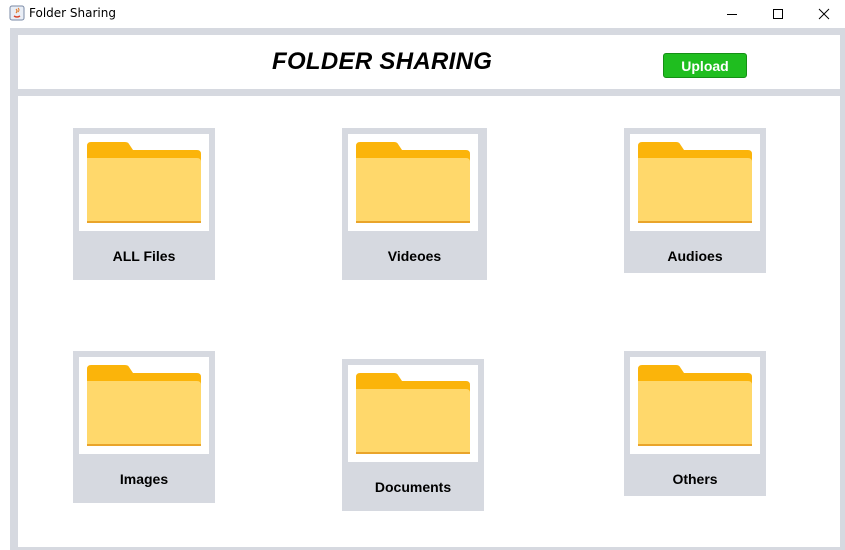  Describe the element at coordinates (144, 479) in the screenshot. I see `folder-label: Images` at that location.